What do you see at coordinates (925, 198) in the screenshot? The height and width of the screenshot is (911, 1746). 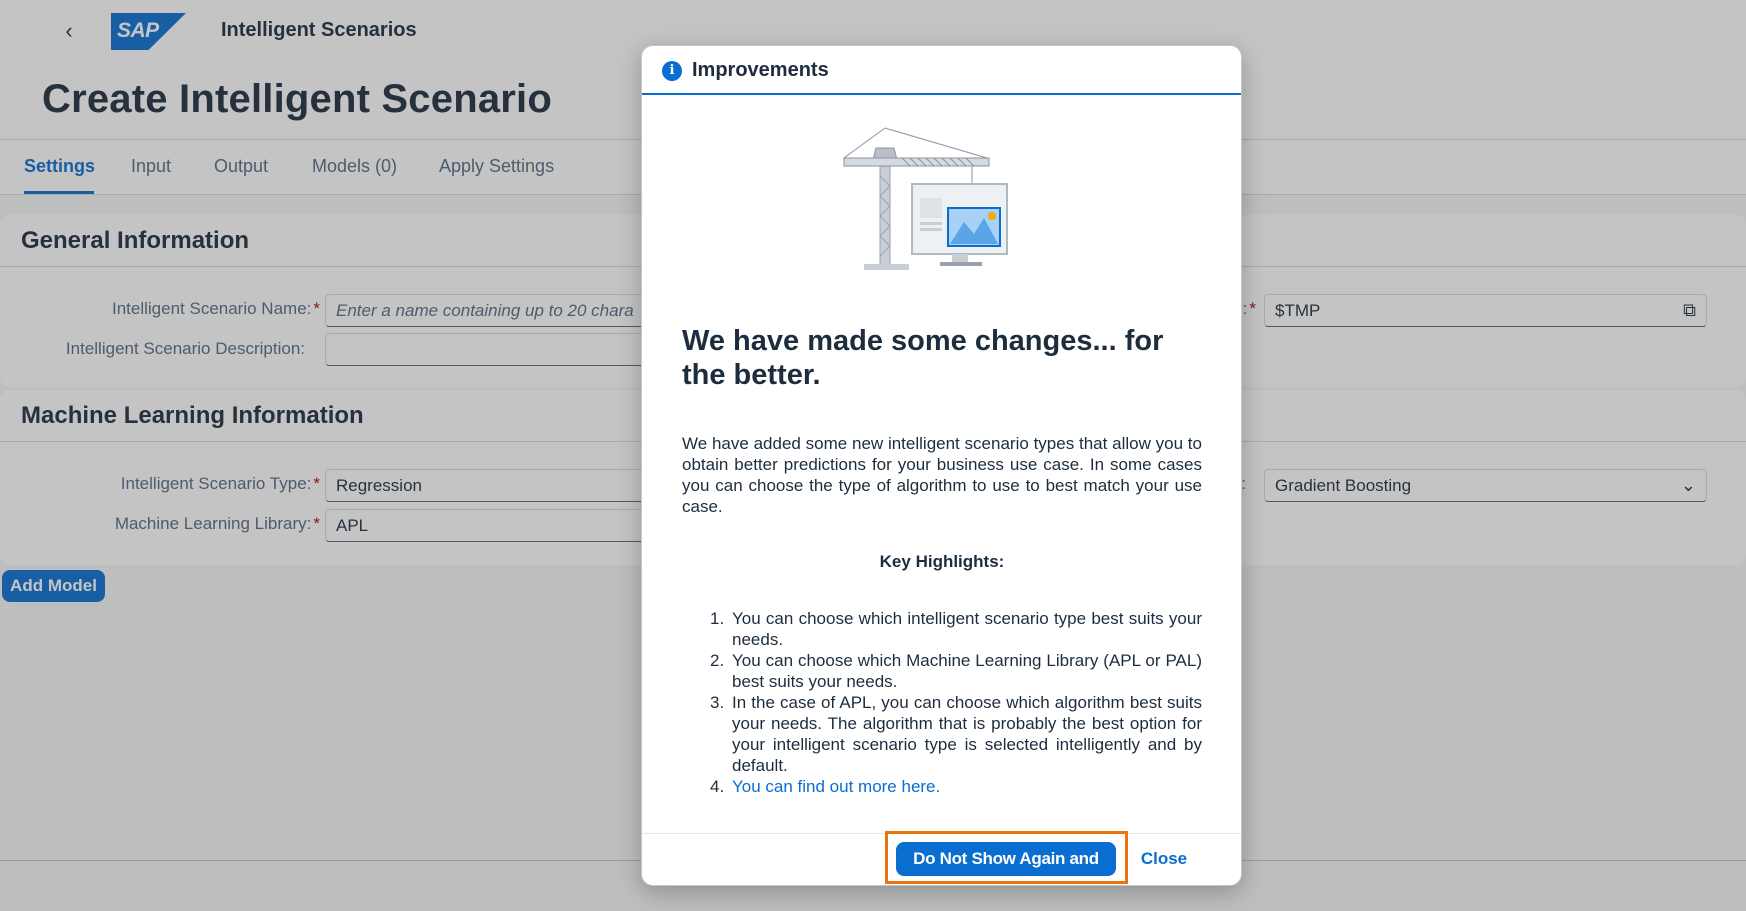 I see `construction-crane-illustration` at bounding box center [925, 198].